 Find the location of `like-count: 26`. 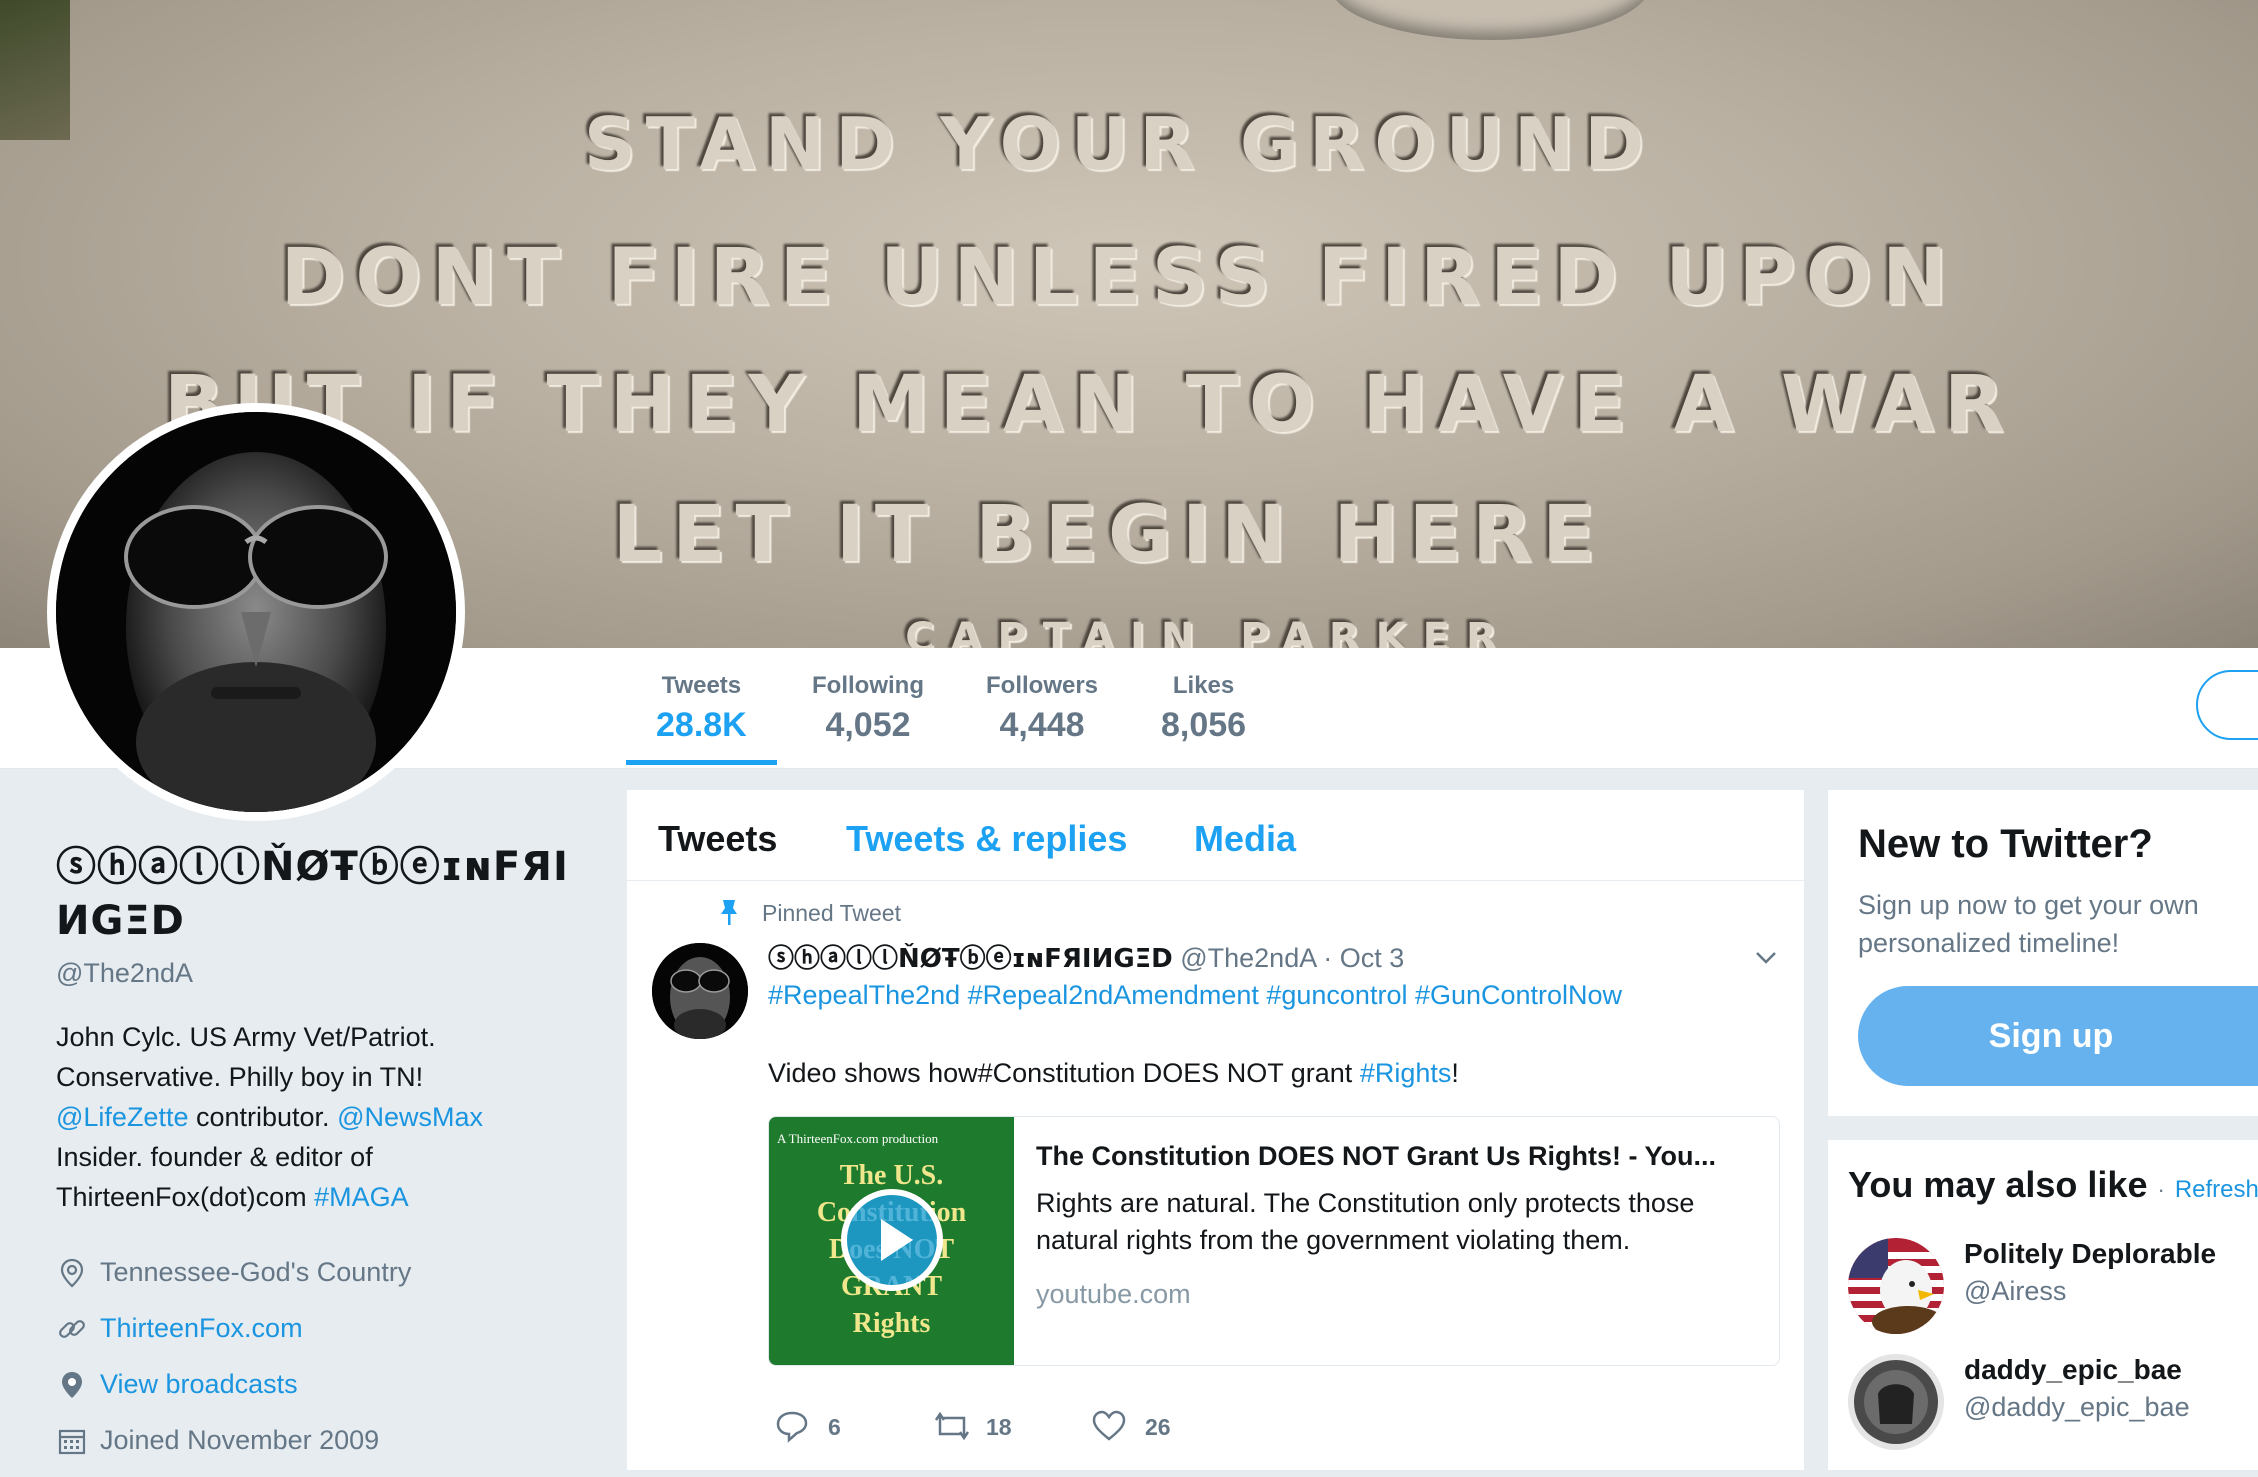

like-count: 26 is located at coordinates (1158, 1427).